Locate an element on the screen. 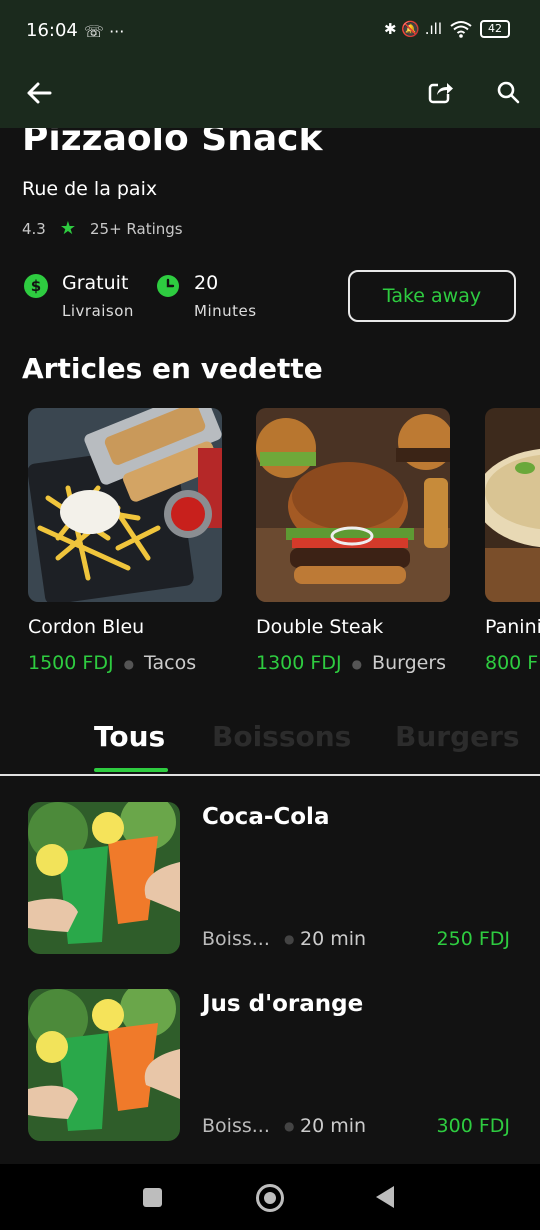 Image resolution: width=540 pixels, height=1230 pixels. menu-item-price: 250 FDJ is located at coordinates (473, 939).